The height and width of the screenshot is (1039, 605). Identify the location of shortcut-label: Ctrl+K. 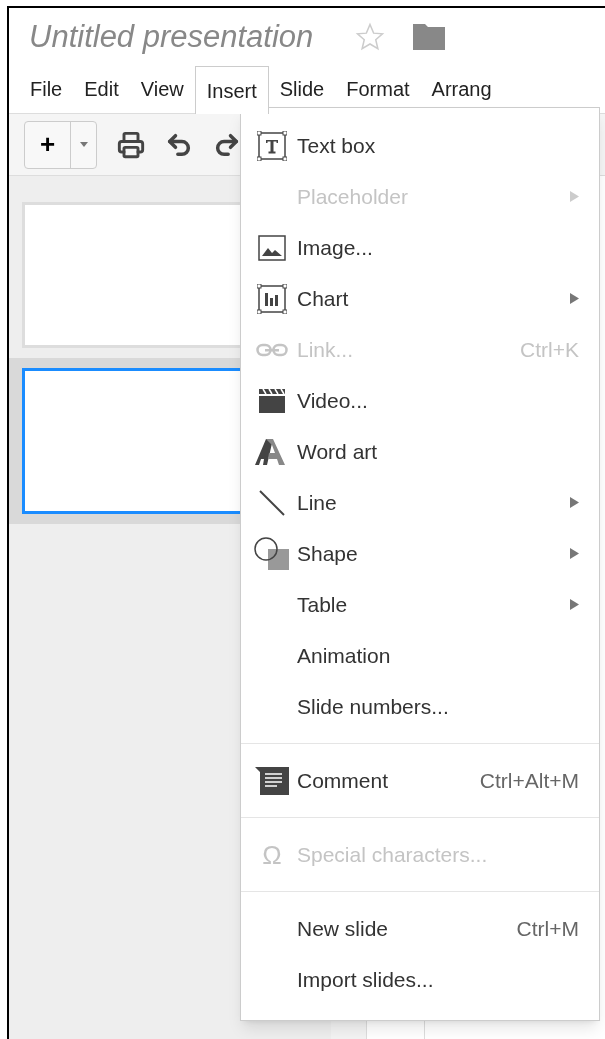
(549, 349).